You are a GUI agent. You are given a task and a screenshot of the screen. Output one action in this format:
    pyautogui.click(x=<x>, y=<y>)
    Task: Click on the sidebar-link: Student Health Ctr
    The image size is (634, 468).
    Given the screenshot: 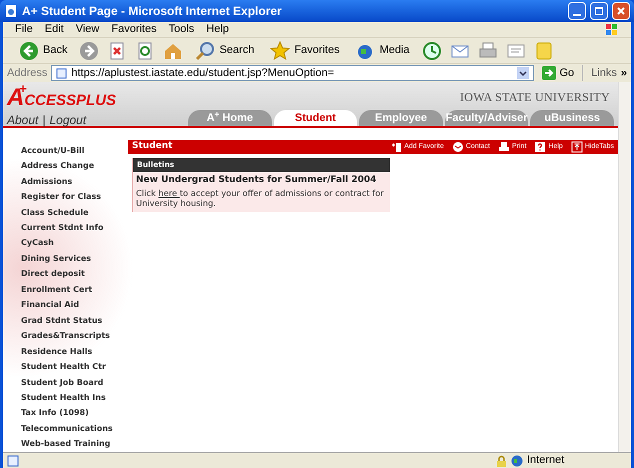 What is the action you would take?
    pyautogui.click(x=74, y=367)
    